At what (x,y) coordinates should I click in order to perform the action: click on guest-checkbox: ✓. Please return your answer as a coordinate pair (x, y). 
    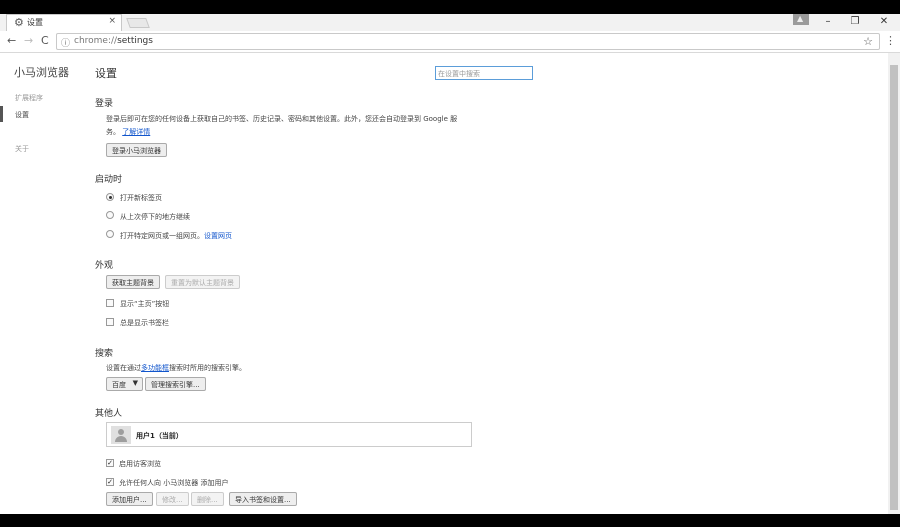
    Looking at the image, I should click on (110, 463).